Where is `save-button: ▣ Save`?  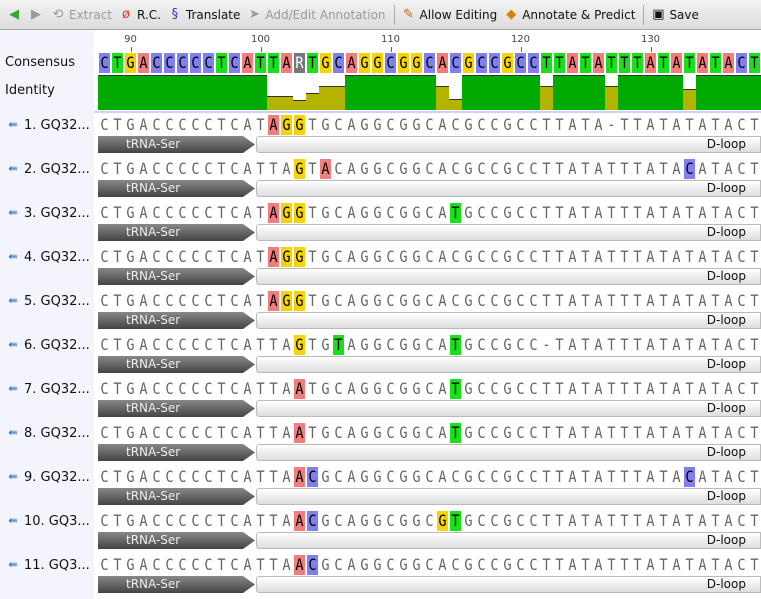 save-button: ▣ Save is located at coordinates (674, 15).